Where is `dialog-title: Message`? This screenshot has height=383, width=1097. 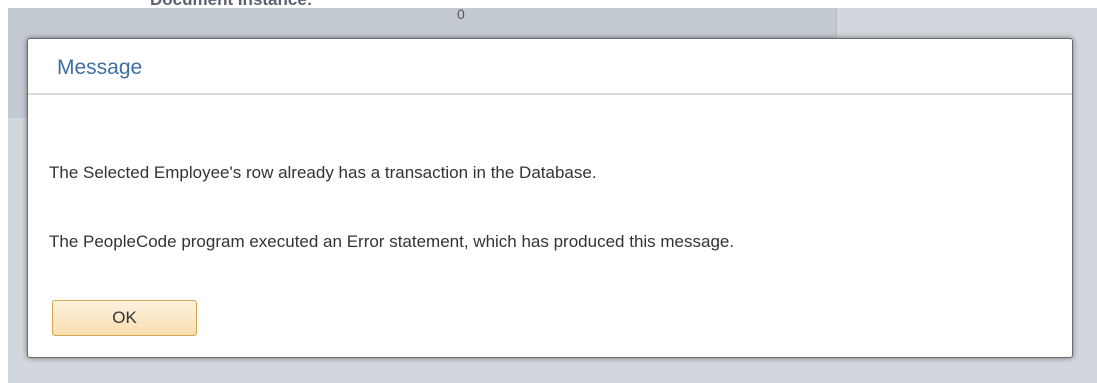 dialog-title: Message is located at coordinates (100, 67).